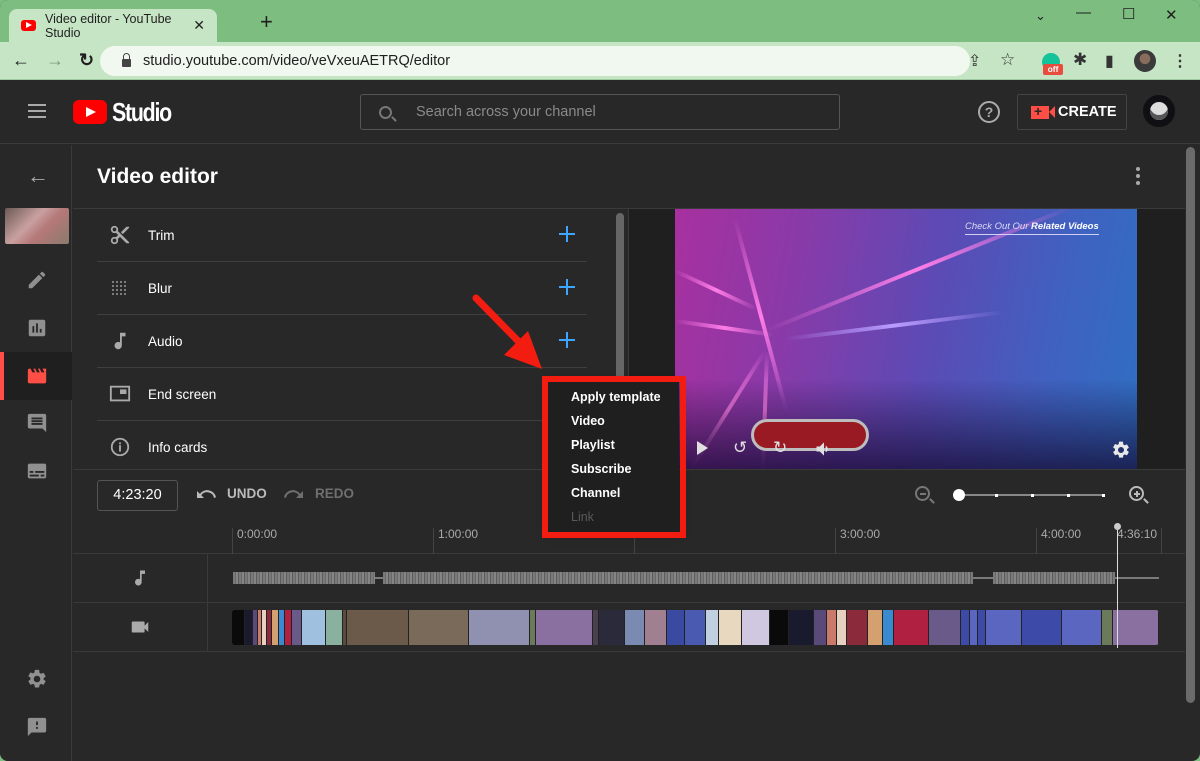 The width and height of the screenshot is (1200, 761). Describe the element at coordinates (142, 112) in the screenshot. I see `studio-brand: Studio` at that location.